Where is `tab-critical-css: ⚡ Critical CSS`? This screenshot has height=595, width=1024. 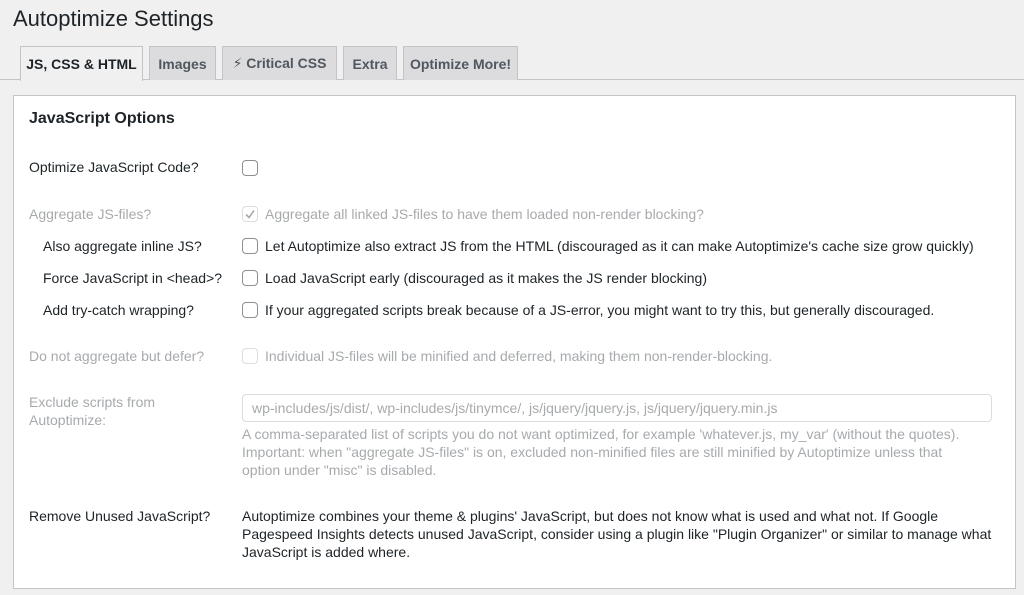
tab-critical-css: ⚡ Critical CSS is located at coordinates (279, 63).